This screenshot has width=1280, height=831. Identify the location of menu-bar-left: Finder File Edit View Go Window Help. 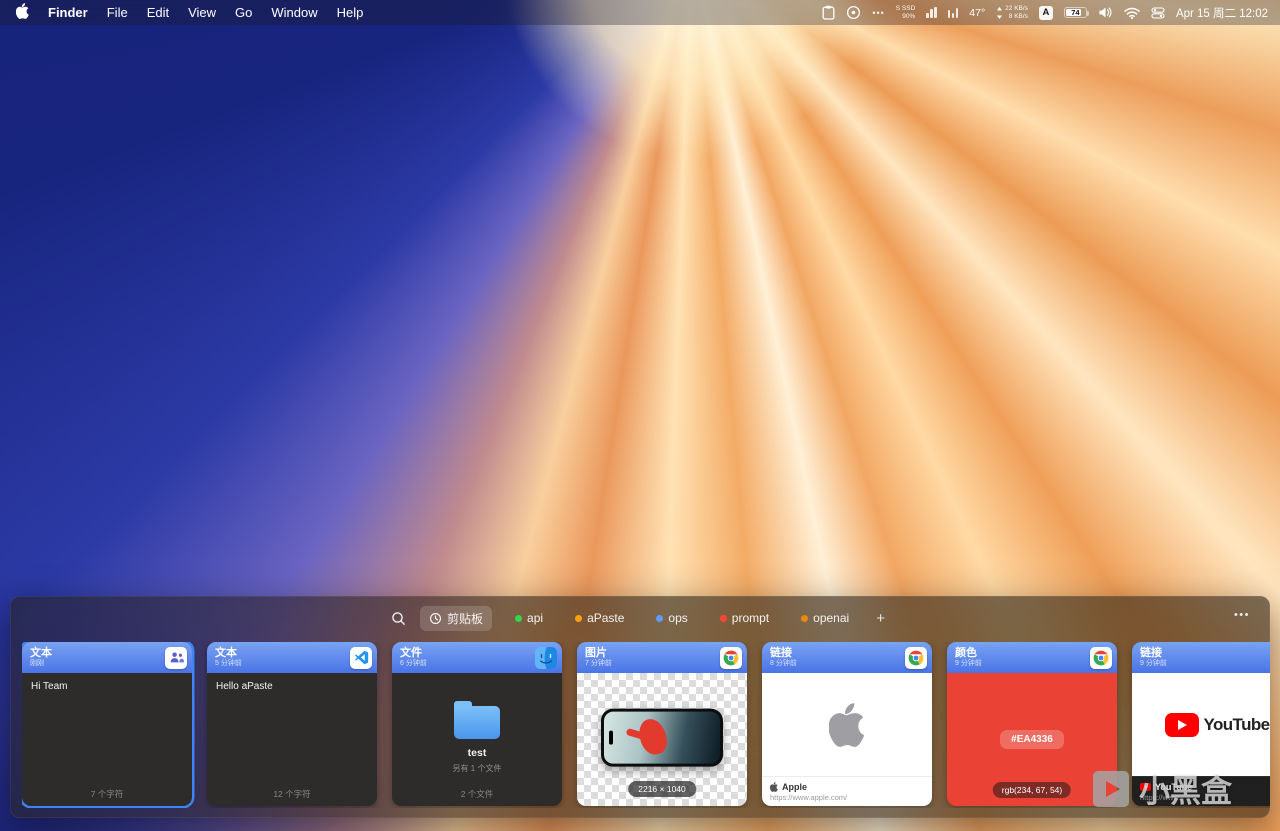
(189, 12).